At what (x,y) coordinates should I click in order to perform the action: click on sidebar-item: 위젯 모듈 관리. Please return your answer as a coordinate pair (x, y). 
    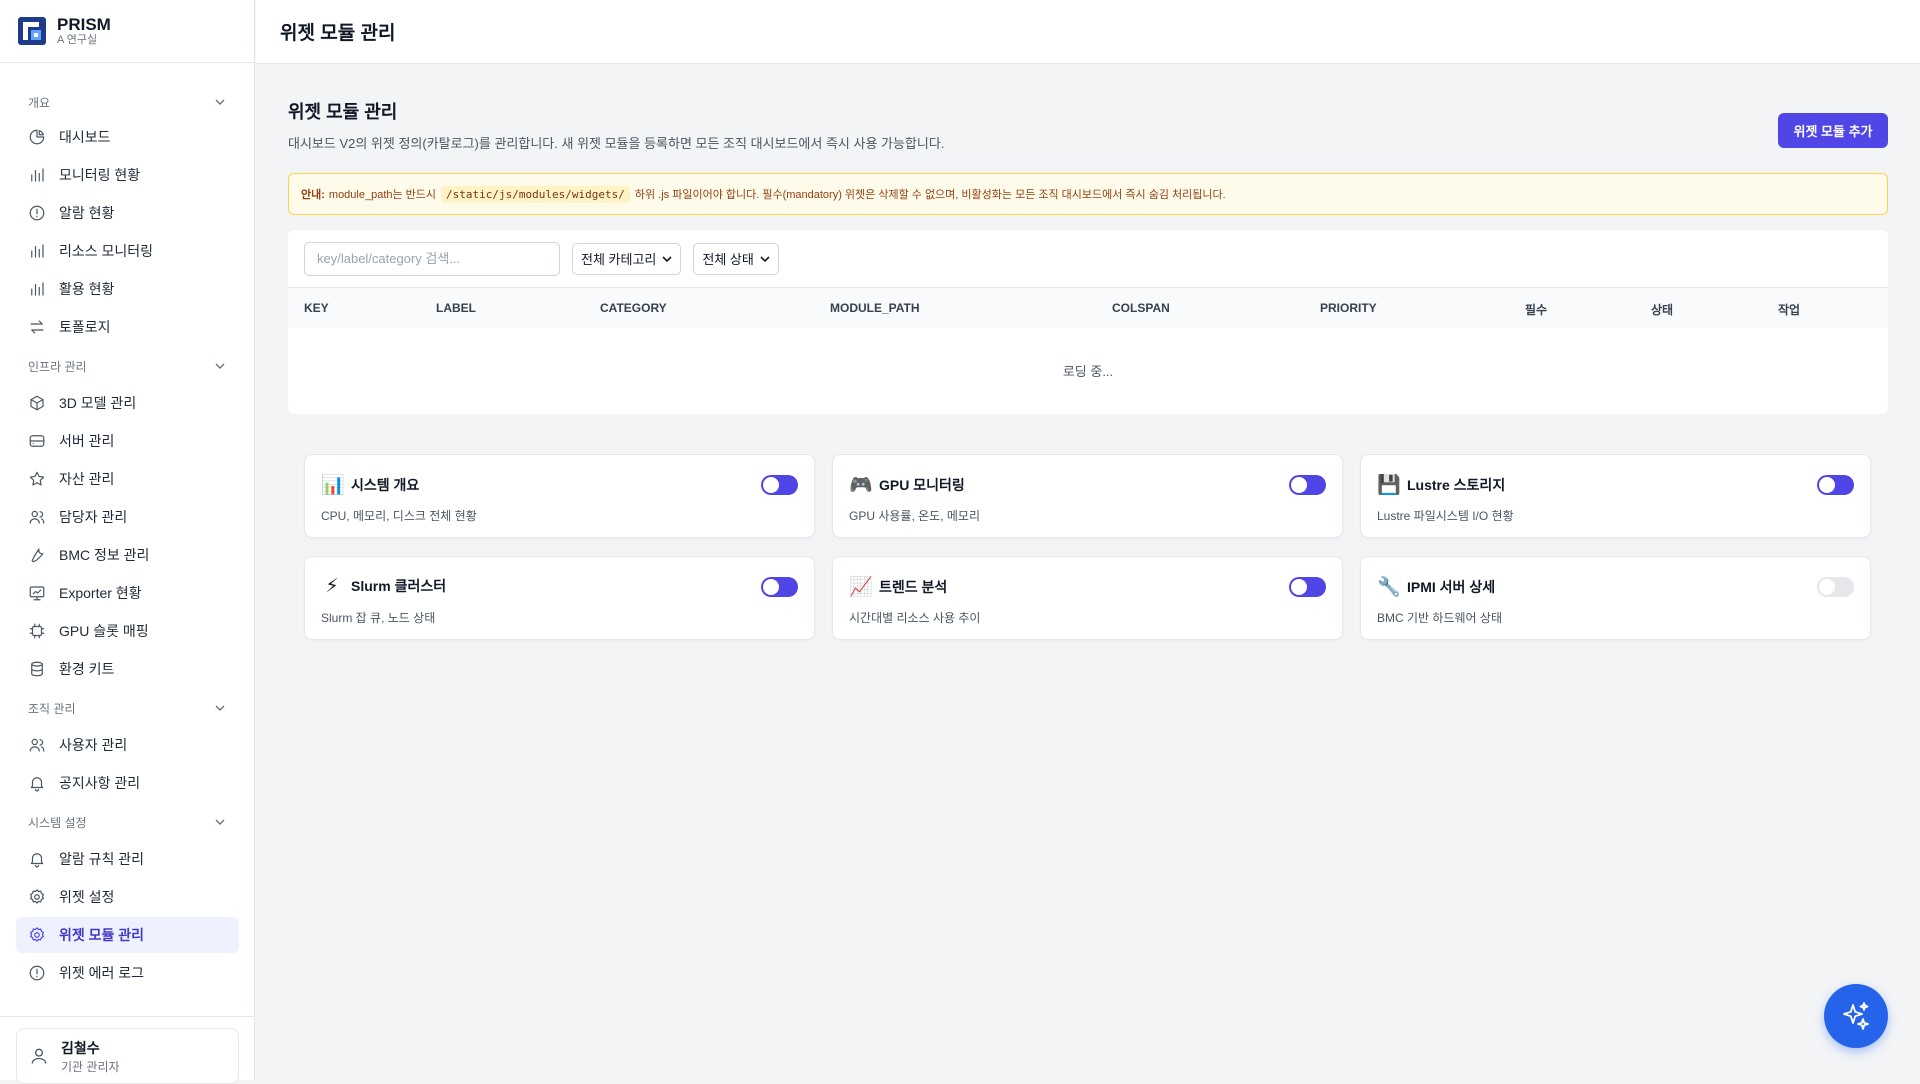
    Looking at the image, I should click on (127, 935).